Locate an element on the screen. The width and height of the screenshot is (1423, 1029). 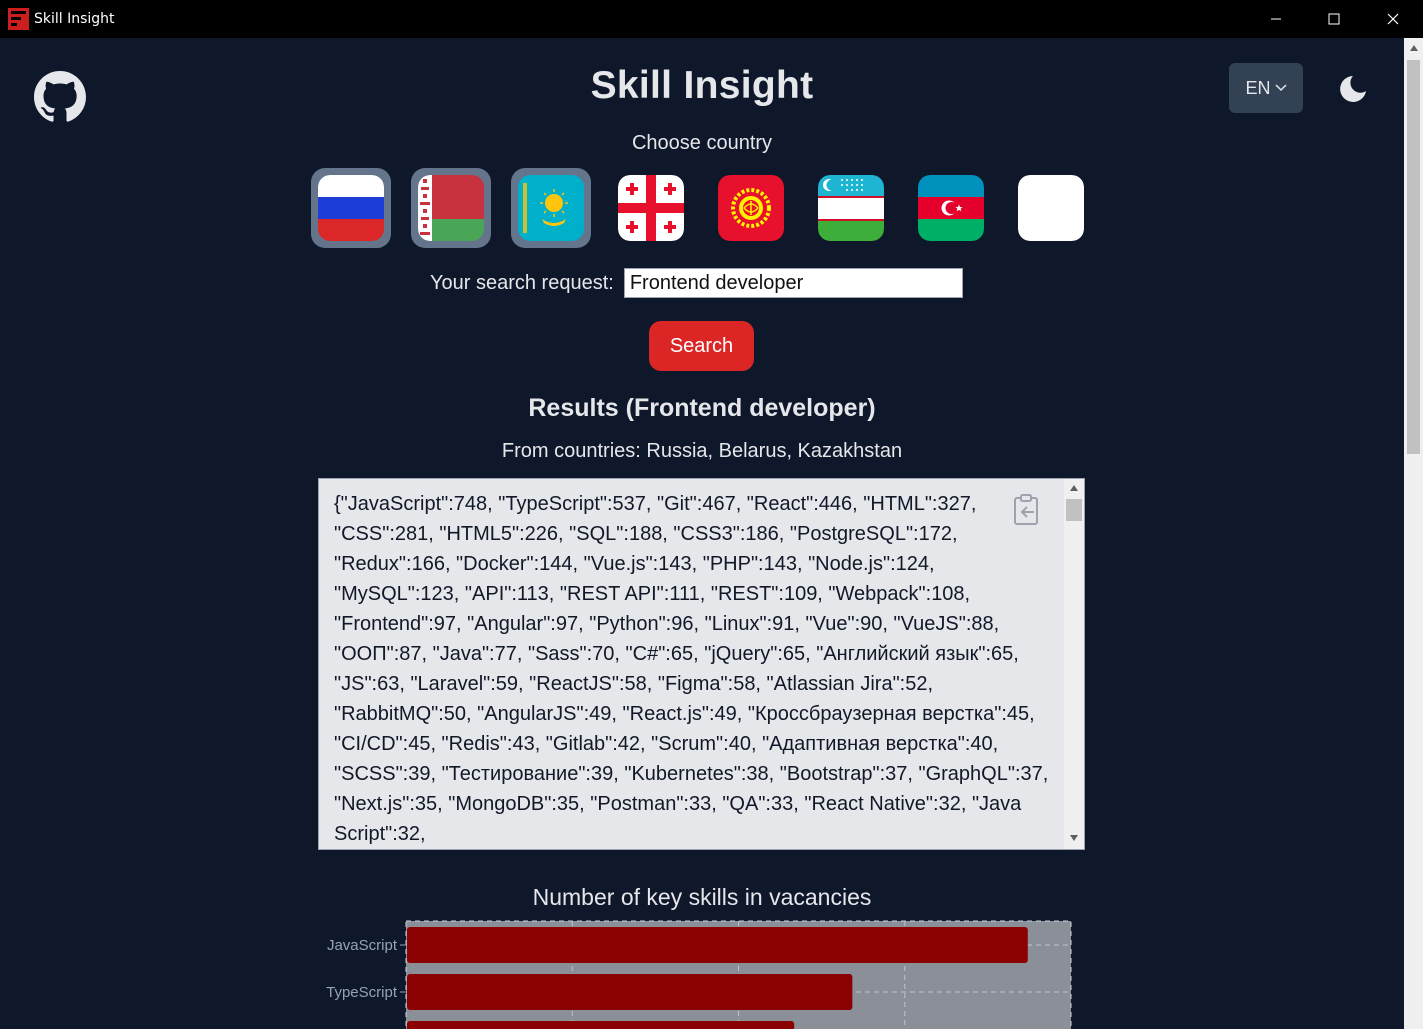
kazakhstan-flag-icon is located at coordinates (551, 208).